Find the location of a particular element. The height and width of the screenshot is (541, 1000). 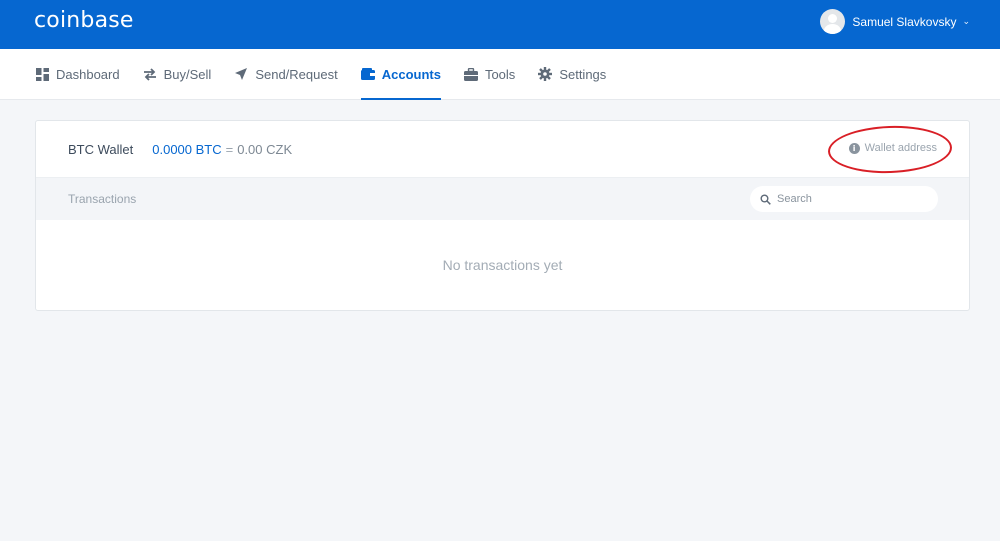

nav-label: Buy/Sell is located at coordinates (187, 74).